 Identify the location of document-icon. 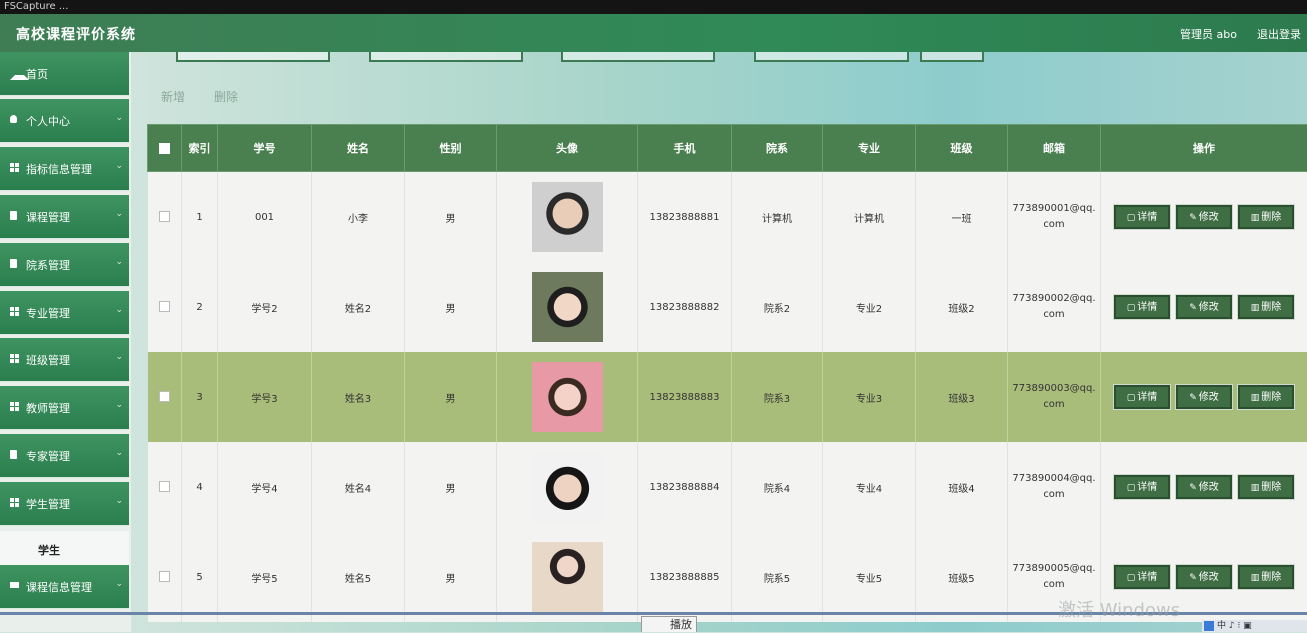
(13, 454).